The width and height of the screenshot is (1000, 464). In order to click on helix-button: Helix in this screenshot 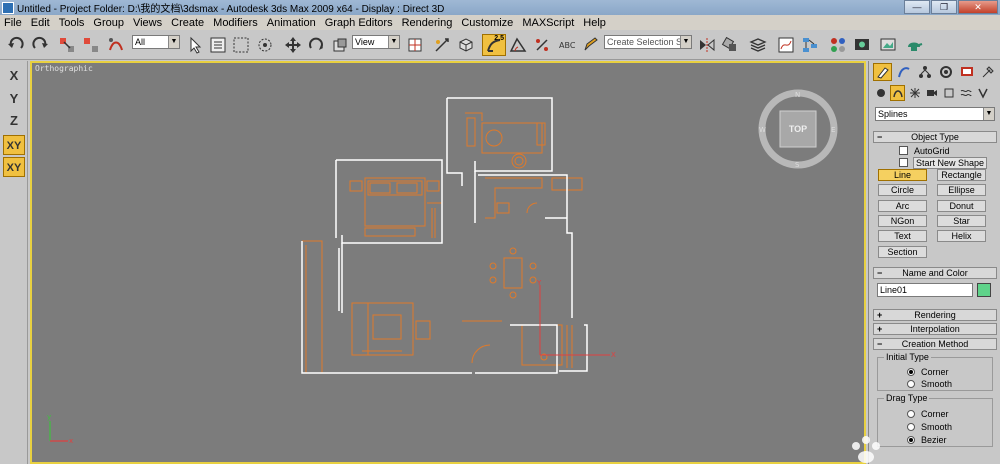, I will do `click(961, 236)`.